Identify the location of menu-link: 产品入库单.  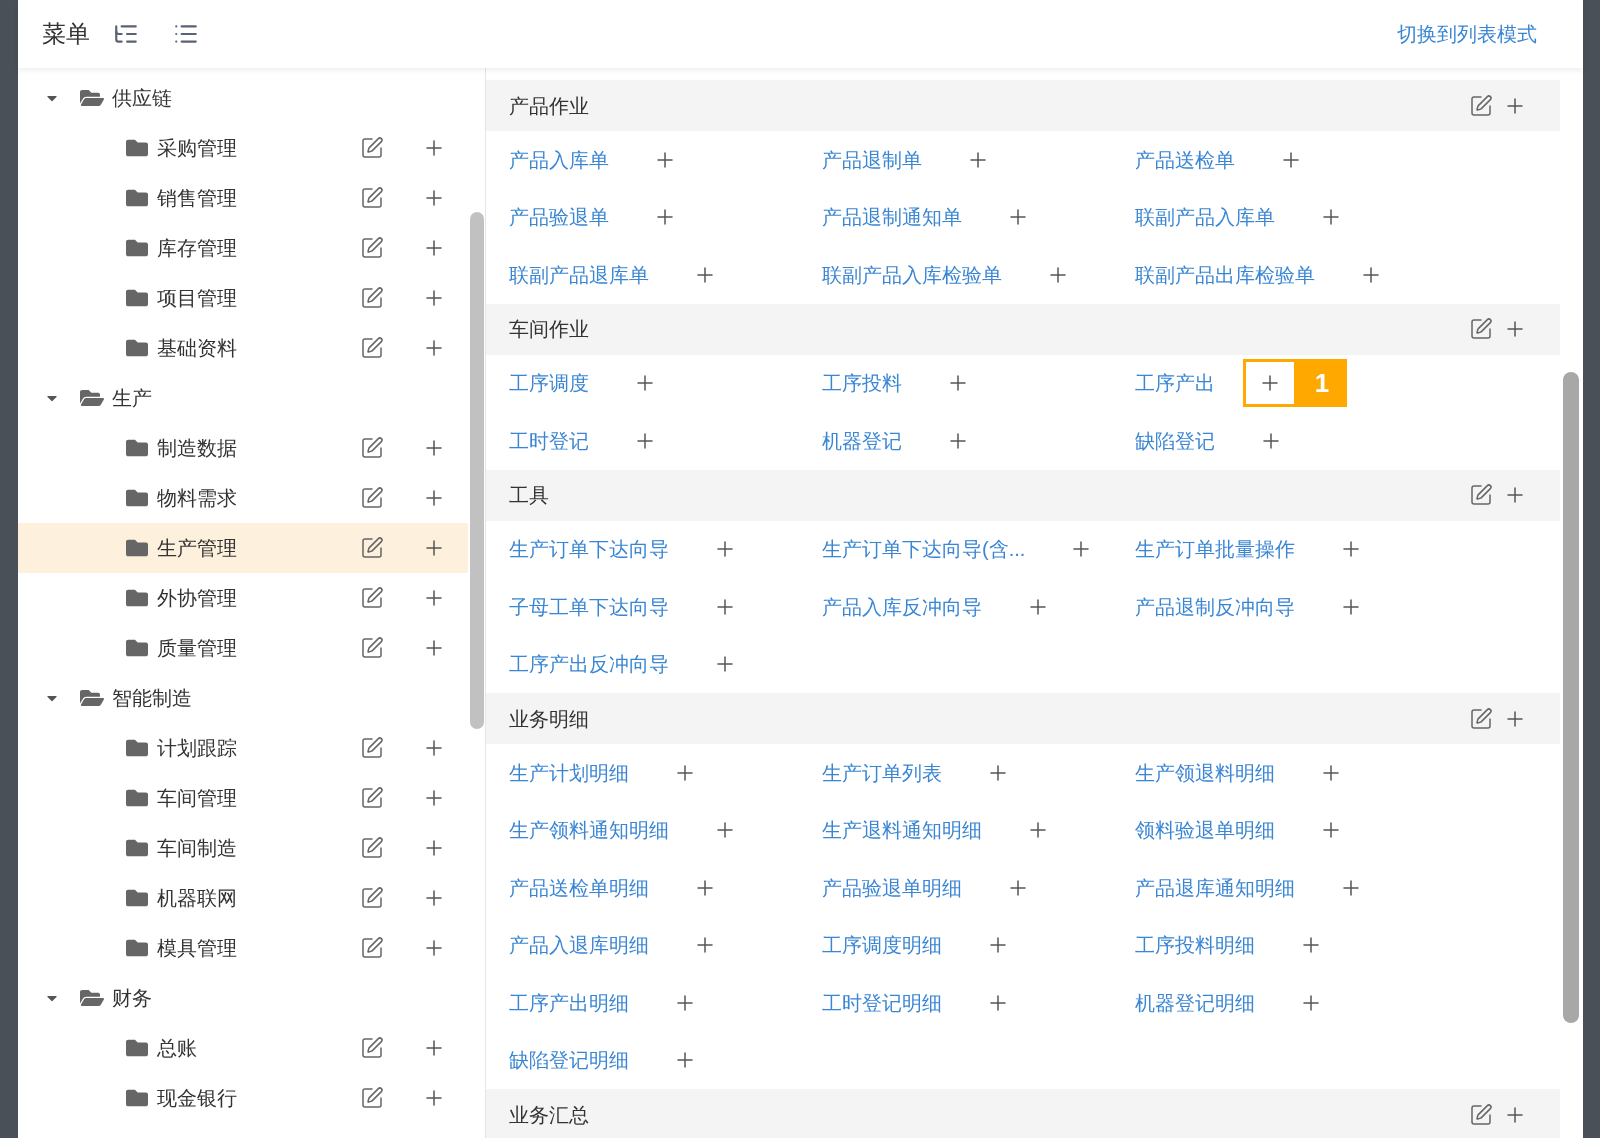
(559, 159).